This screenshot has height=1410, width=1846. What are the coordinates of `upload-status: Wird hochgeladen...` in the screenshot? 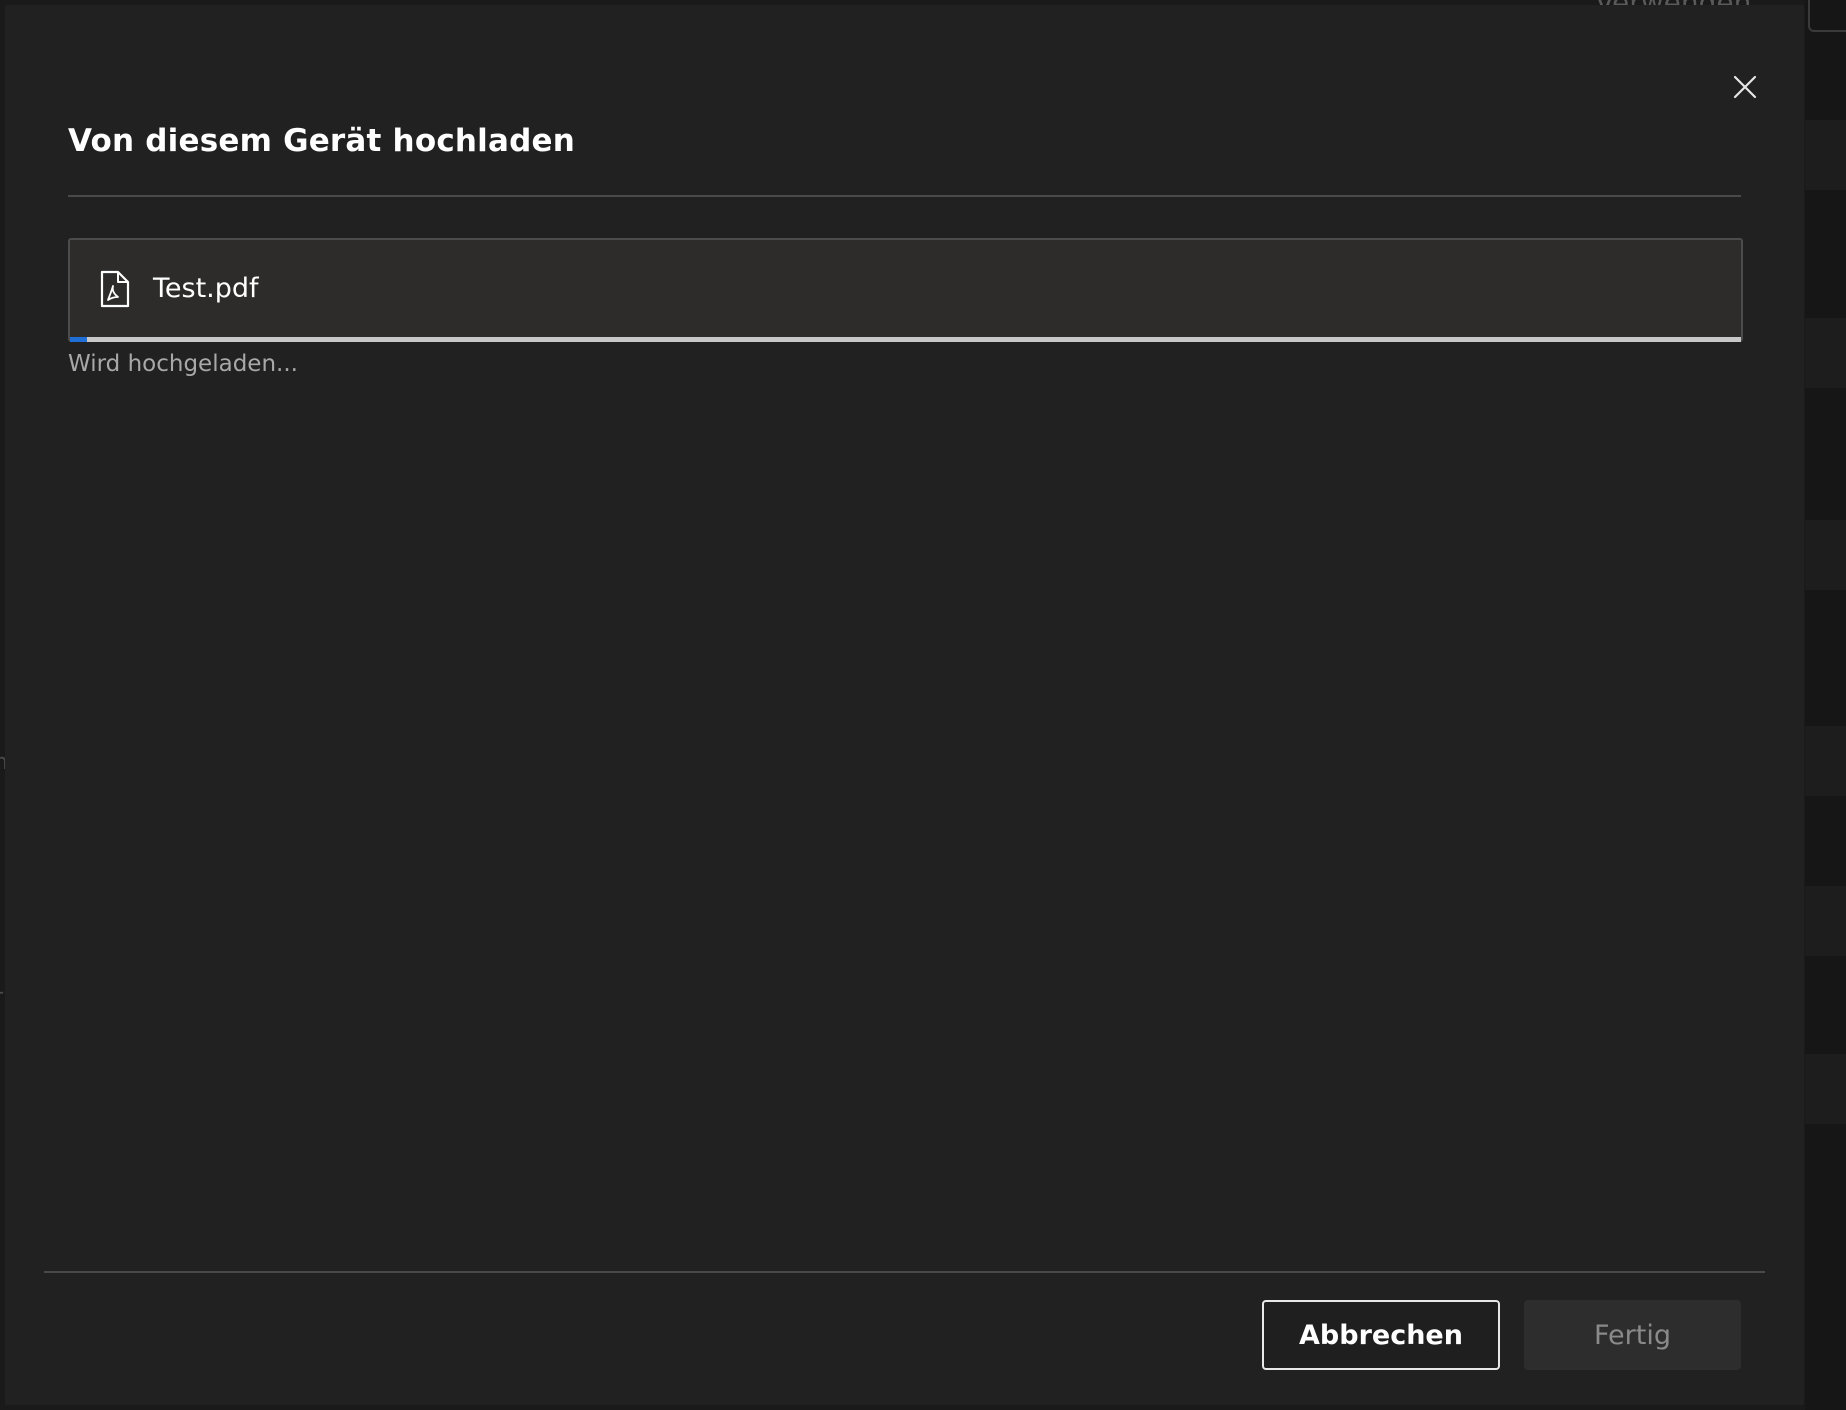 It's located at (183, 364).